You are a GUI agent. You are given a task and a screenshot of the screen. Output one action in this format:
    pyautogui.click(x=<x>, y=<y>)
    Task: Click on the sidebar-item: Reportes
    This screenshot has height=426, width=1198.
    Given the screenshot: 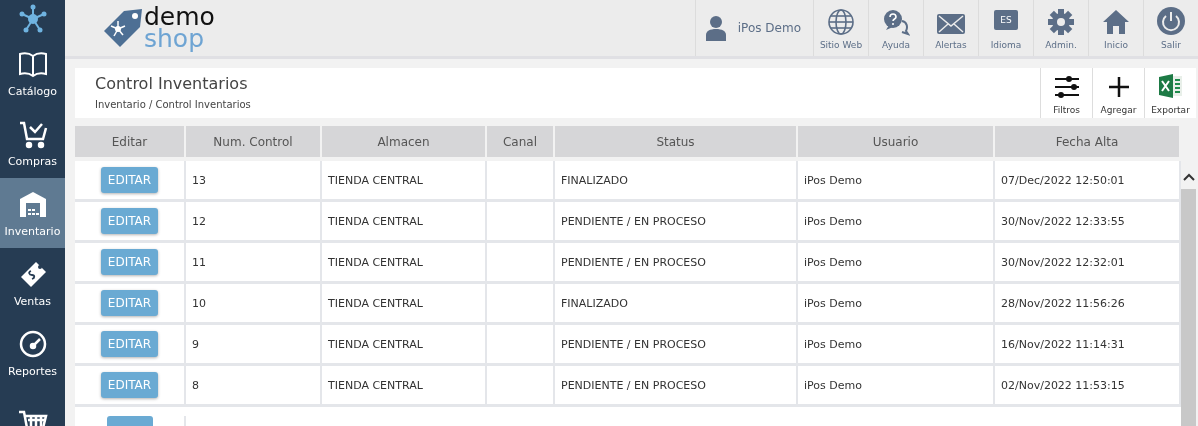 What is the action you would take?
    pyautogui.click(x=32, y=353)
    